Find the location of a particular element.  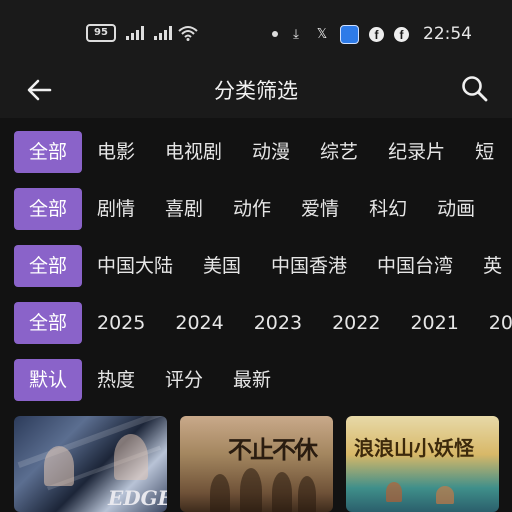

wifi-icon is located at coordinates (188, 33).